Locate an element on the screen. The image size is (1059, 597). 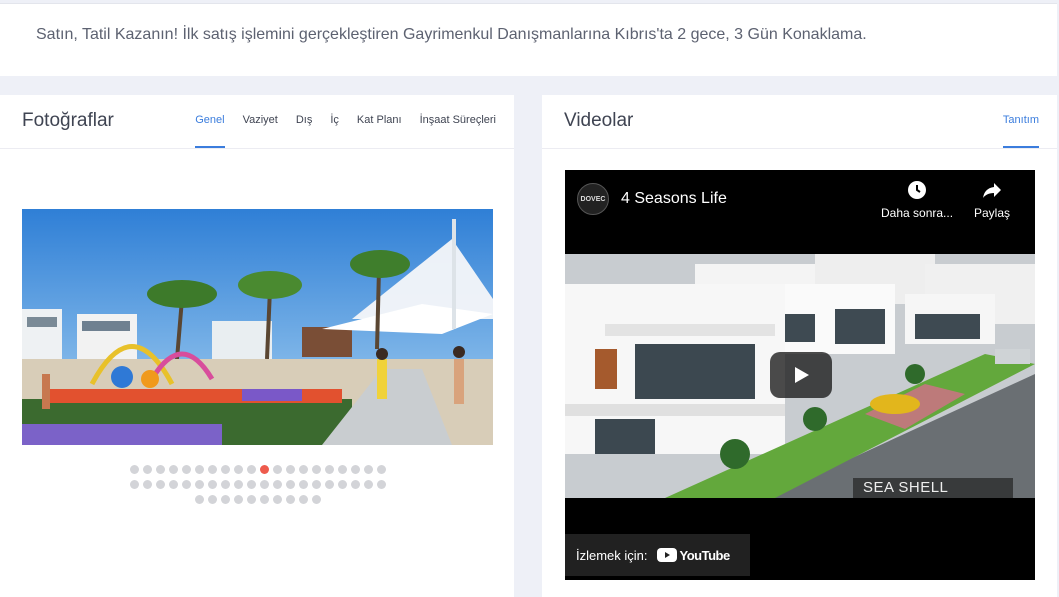
watch-on-youtube-button: İzlemek için: YouTube is located at coordinates (657, 555).